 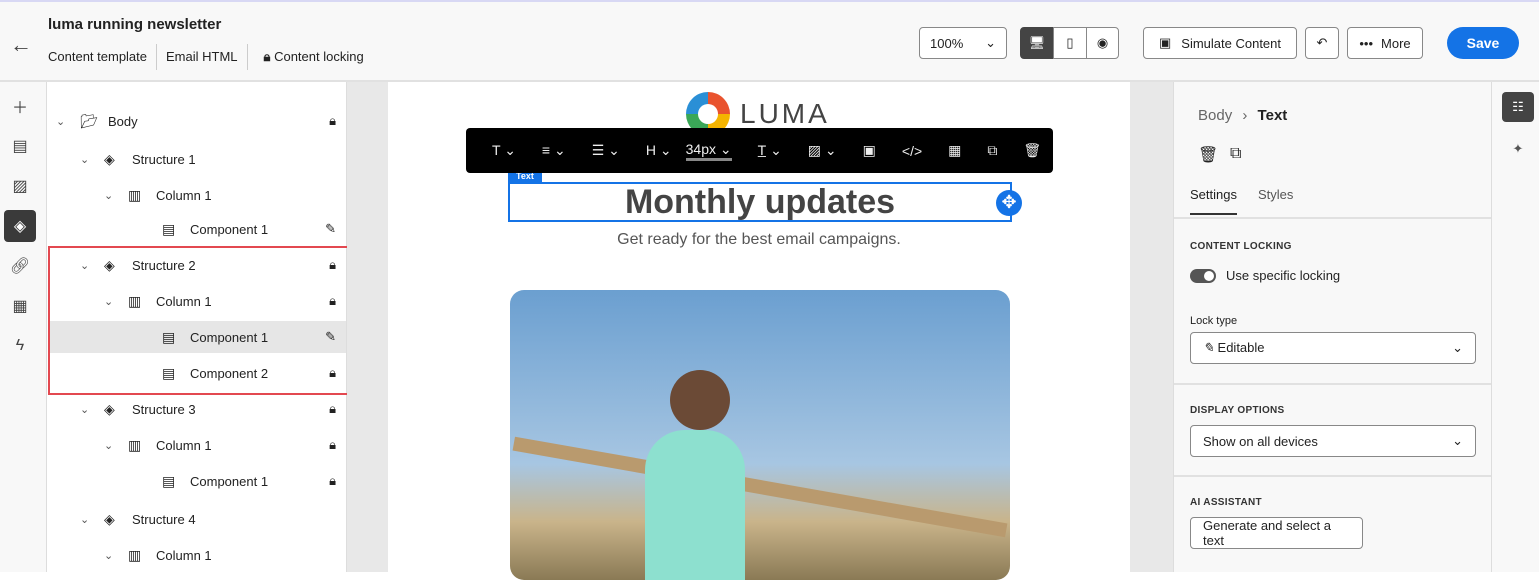 What do you see at coordinates (708, 151) in the screenshot?
I see `font-size-select: 34px ⌄` at bounding box center [708, 151].